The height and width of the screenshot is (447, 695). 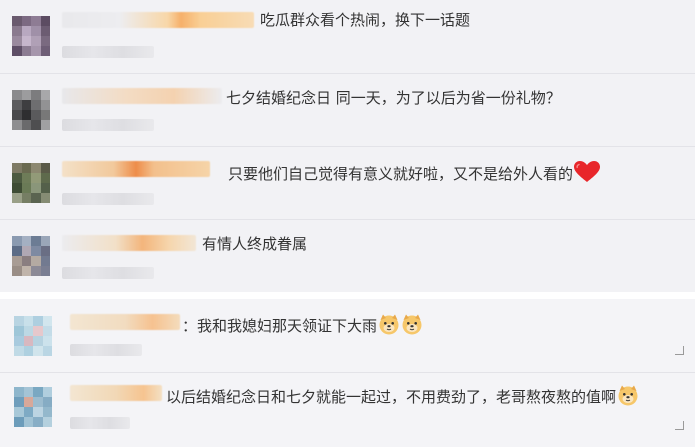 What do you see at coordinates (255, 244) in the screenshot?
I see `comment-text: 有情人终成眷属` at bounding box center [255, 244].